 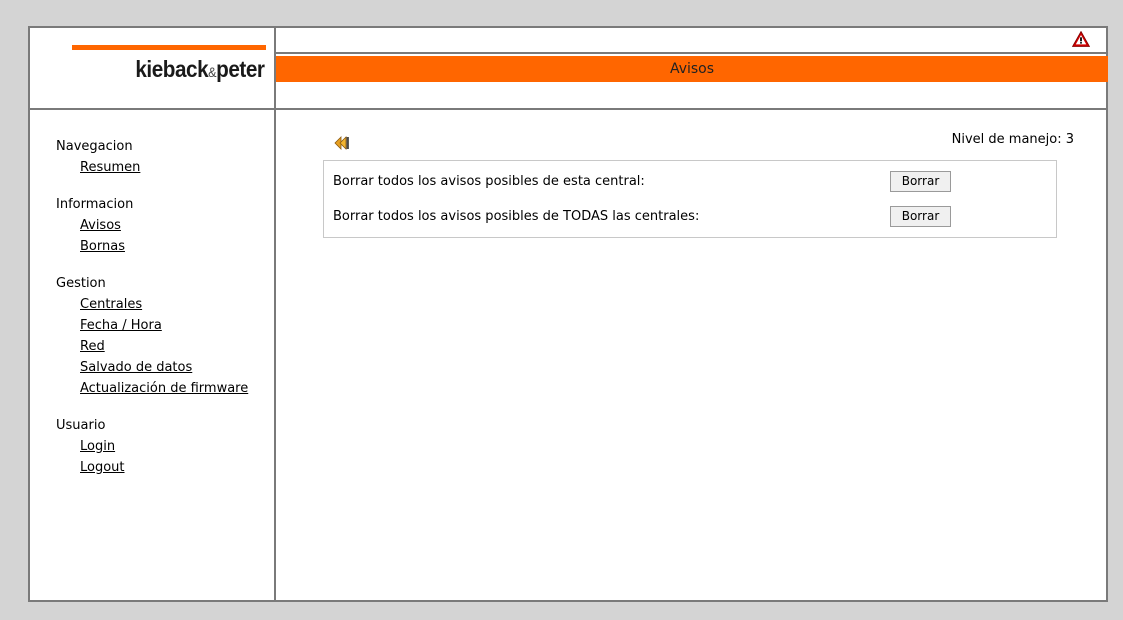 What do you see at coordinates (171, 69) in the screenshot?
I see `logo-text-part1: kieback` at bounding box center [171, 69].